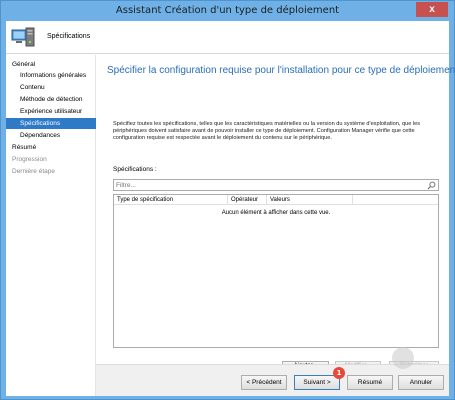 This screenshot has width=455, height=400. What do you see at coordinates (33, 171) in the screenshot?
I see `sidebar-item-completion: Dernière étape` at bounding box center [33, 171].